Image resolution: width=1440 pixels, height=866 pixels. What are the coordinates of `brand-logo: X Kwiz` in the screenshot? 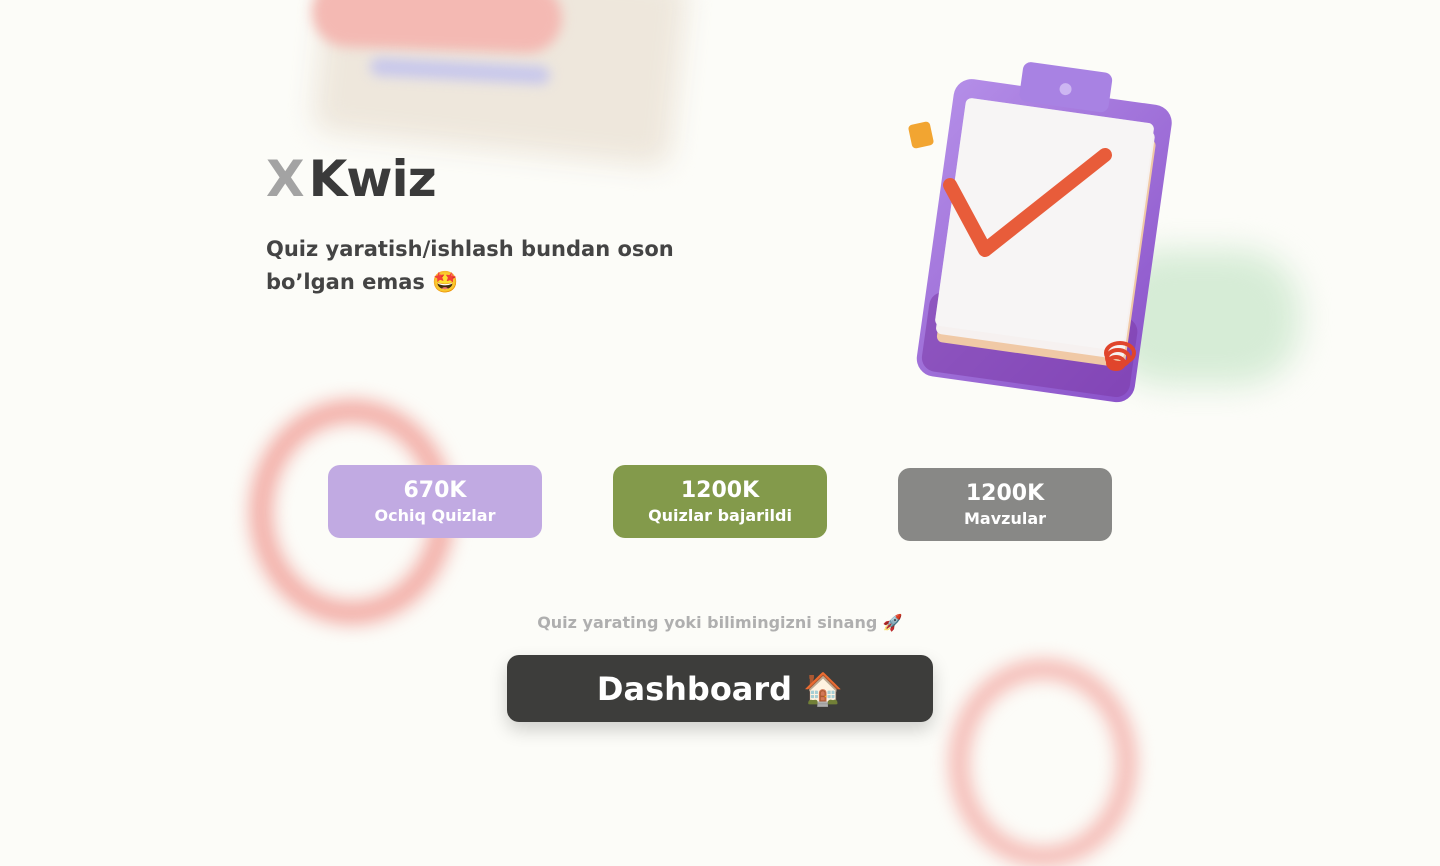 It's located at (351, 179).